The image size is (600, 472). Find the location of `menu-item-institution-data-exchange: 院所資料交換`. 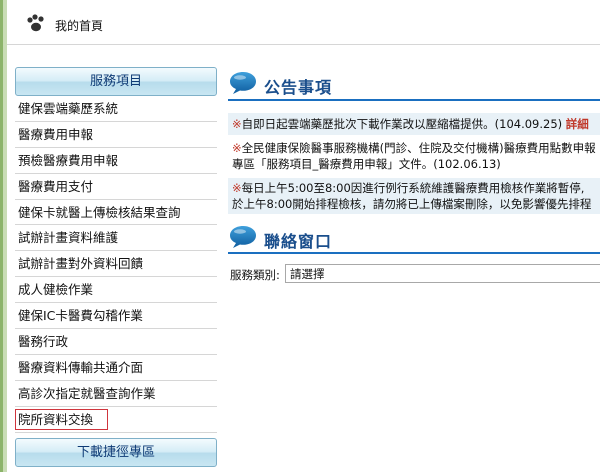

menu-item-institution-data-exchange: 院所資料交換 is located at coordinates (116, 420).